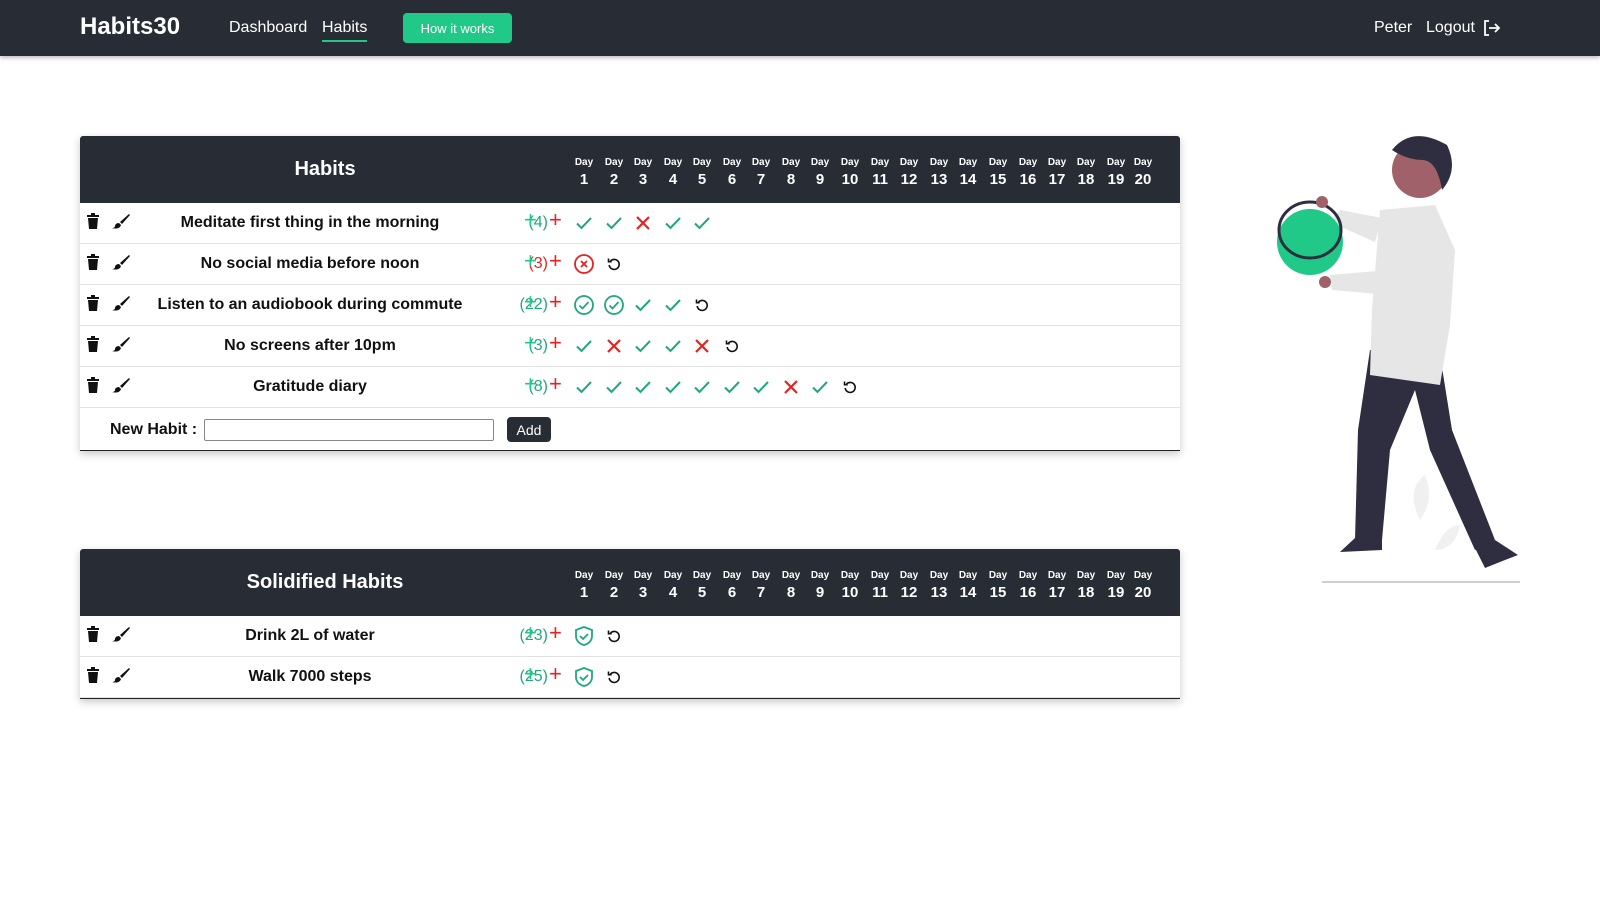 The image size is (1600, 900). What do you see at coordinates (529, 429) in the screenshot?
I see `add-habit-button: Add` at bounding box center [529, 429].